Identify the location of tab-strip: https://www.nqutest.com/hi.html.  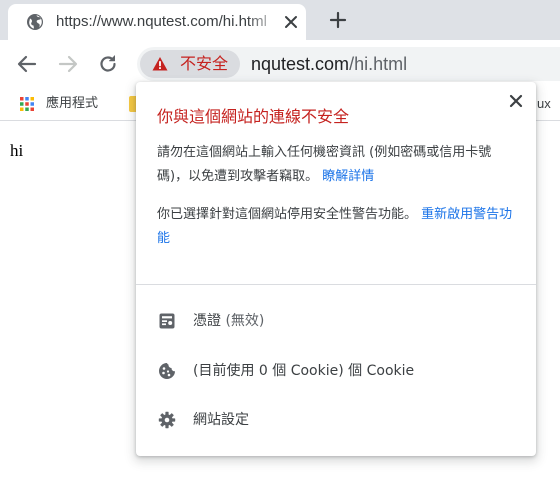
(280, 20).